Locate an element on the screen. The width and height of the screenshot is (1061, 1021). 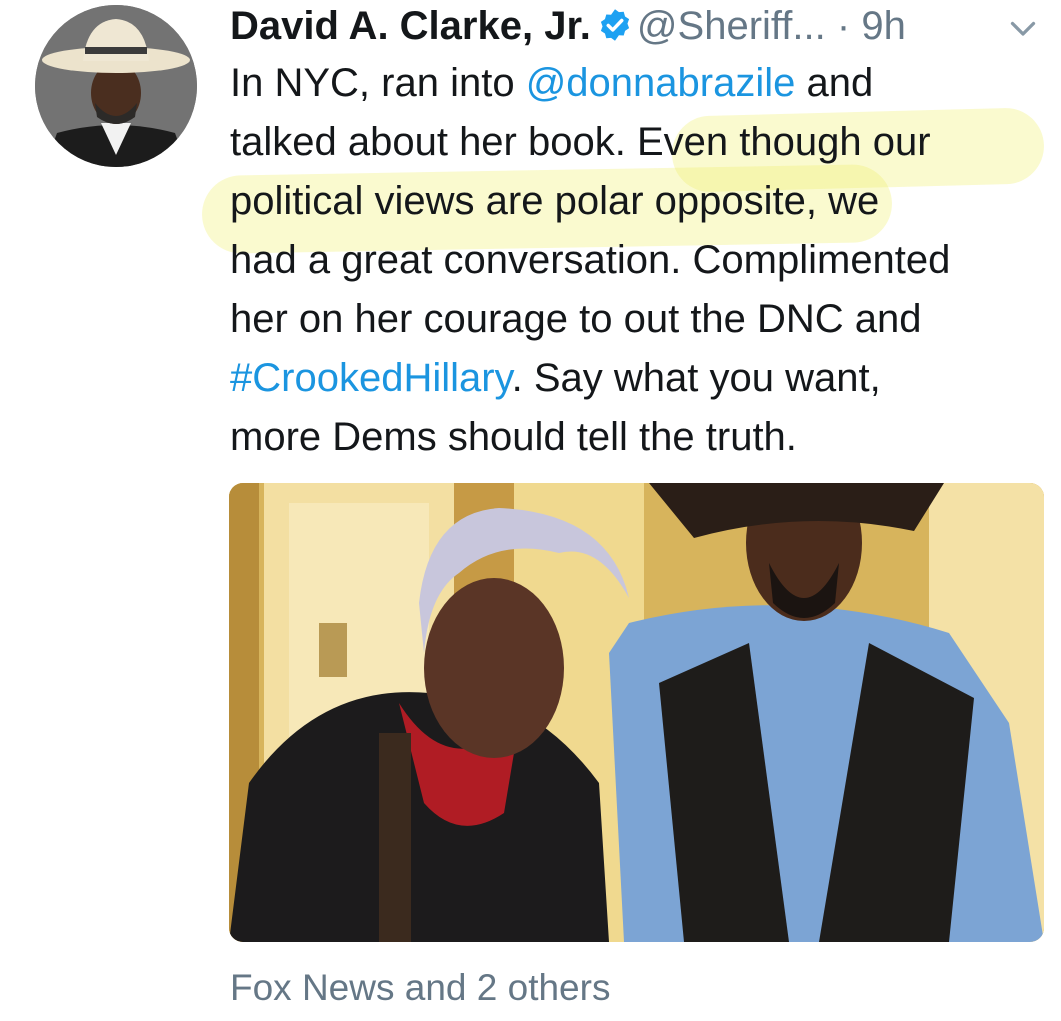
tweet-line: more Dems should tell the truth. is located at coordinates (513, 437).